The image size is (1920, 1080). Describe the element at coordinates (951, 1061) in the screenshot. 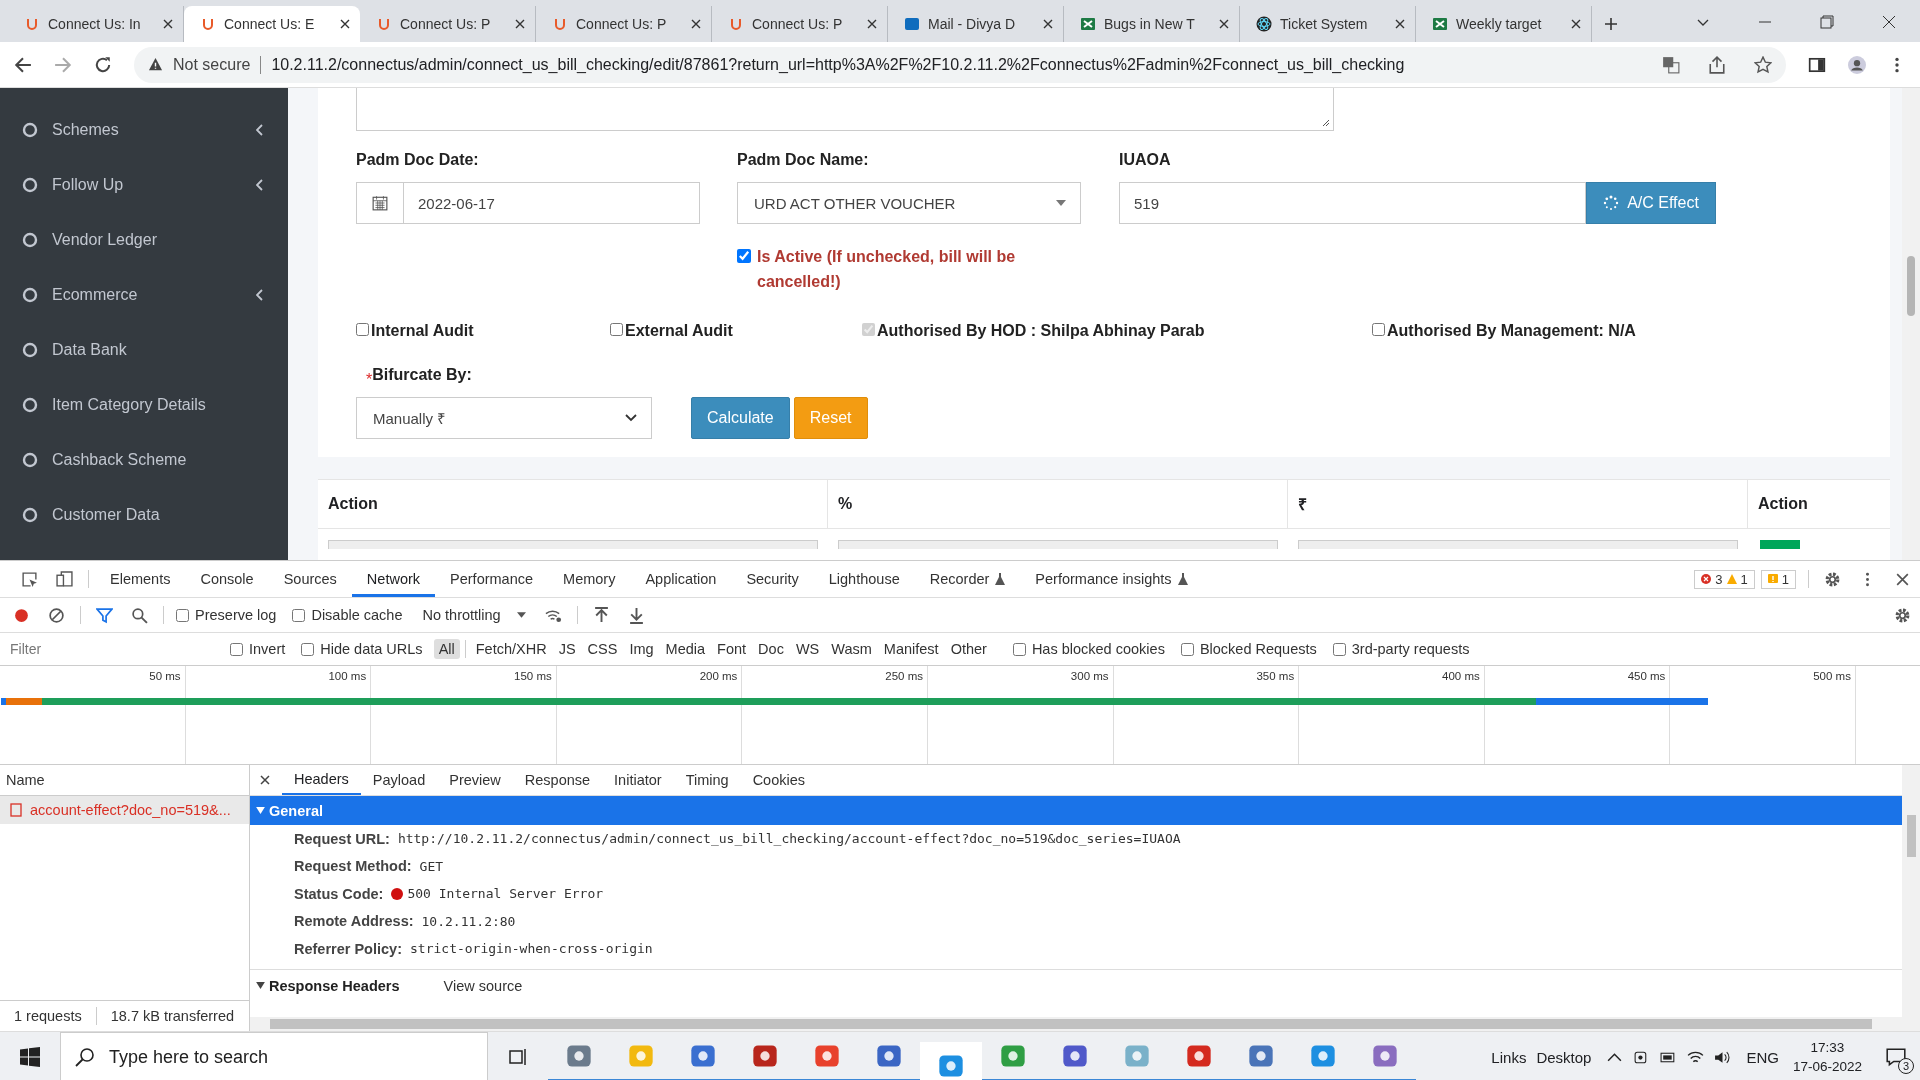

I see `taskbar-app-icon` at that location.